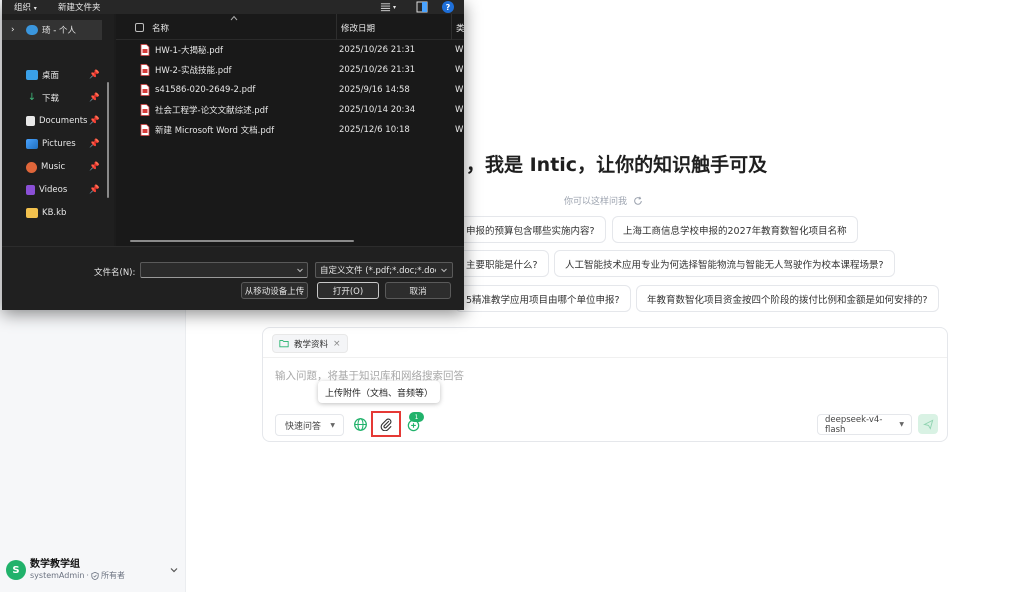 Image resolution: width=1024 pixels, height=592 pixels. Describe the element at coordinates (32, 97) in the screenshot. I see `download-icon: ↓` at that location.